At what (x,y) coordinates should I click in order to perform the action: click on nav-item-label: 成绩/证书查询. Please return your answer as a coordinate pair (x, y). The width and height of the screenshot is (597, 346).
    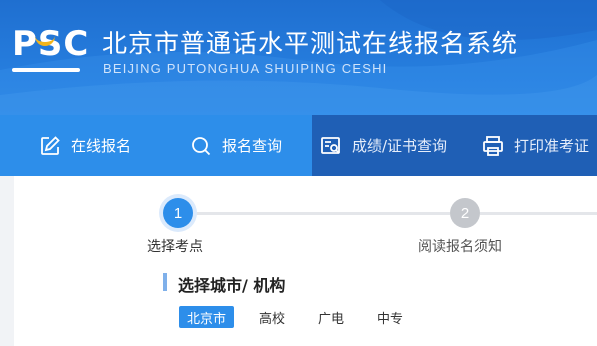
    Looking at the image, I should click on (400, 146).